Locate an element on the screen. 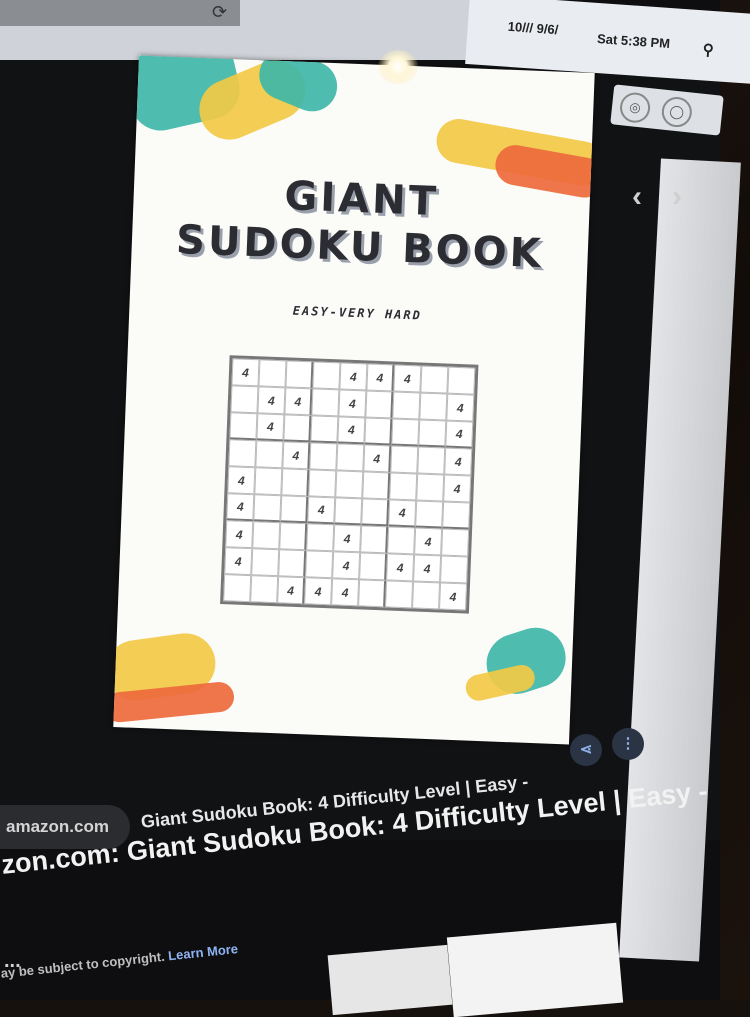  copyright-text: ay be subject to copyright. is located at coordinates (83, 964).